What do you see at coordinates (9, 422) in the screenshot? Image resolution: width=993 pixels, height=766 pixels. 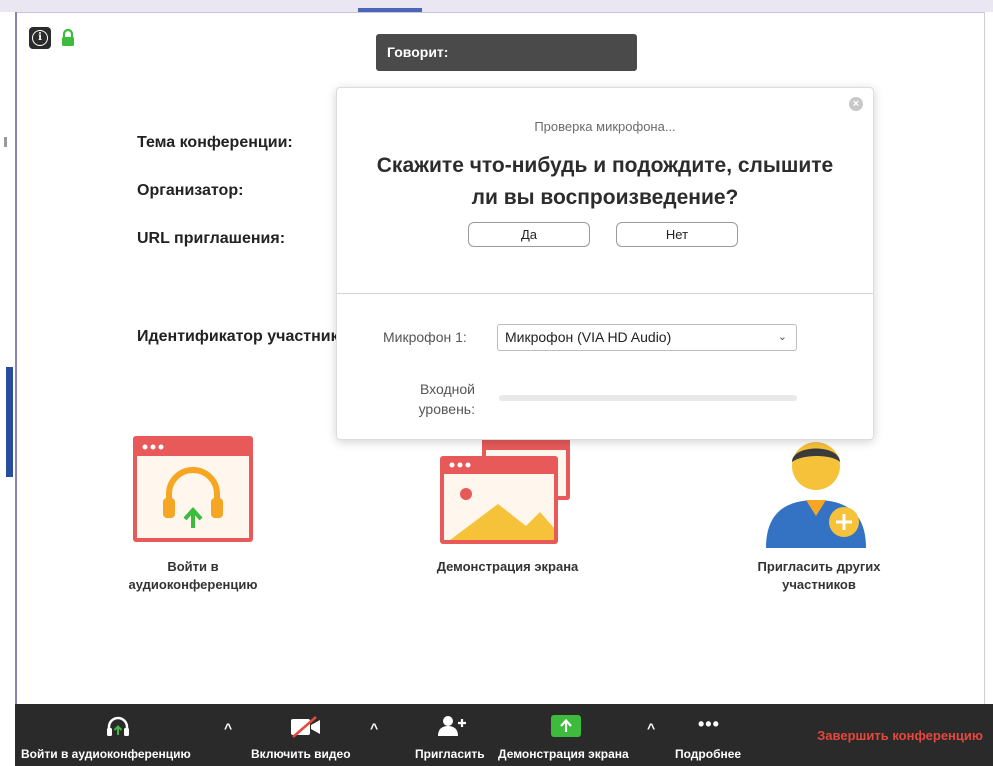 I see `edge-accent` at bounding box center [9, 422].